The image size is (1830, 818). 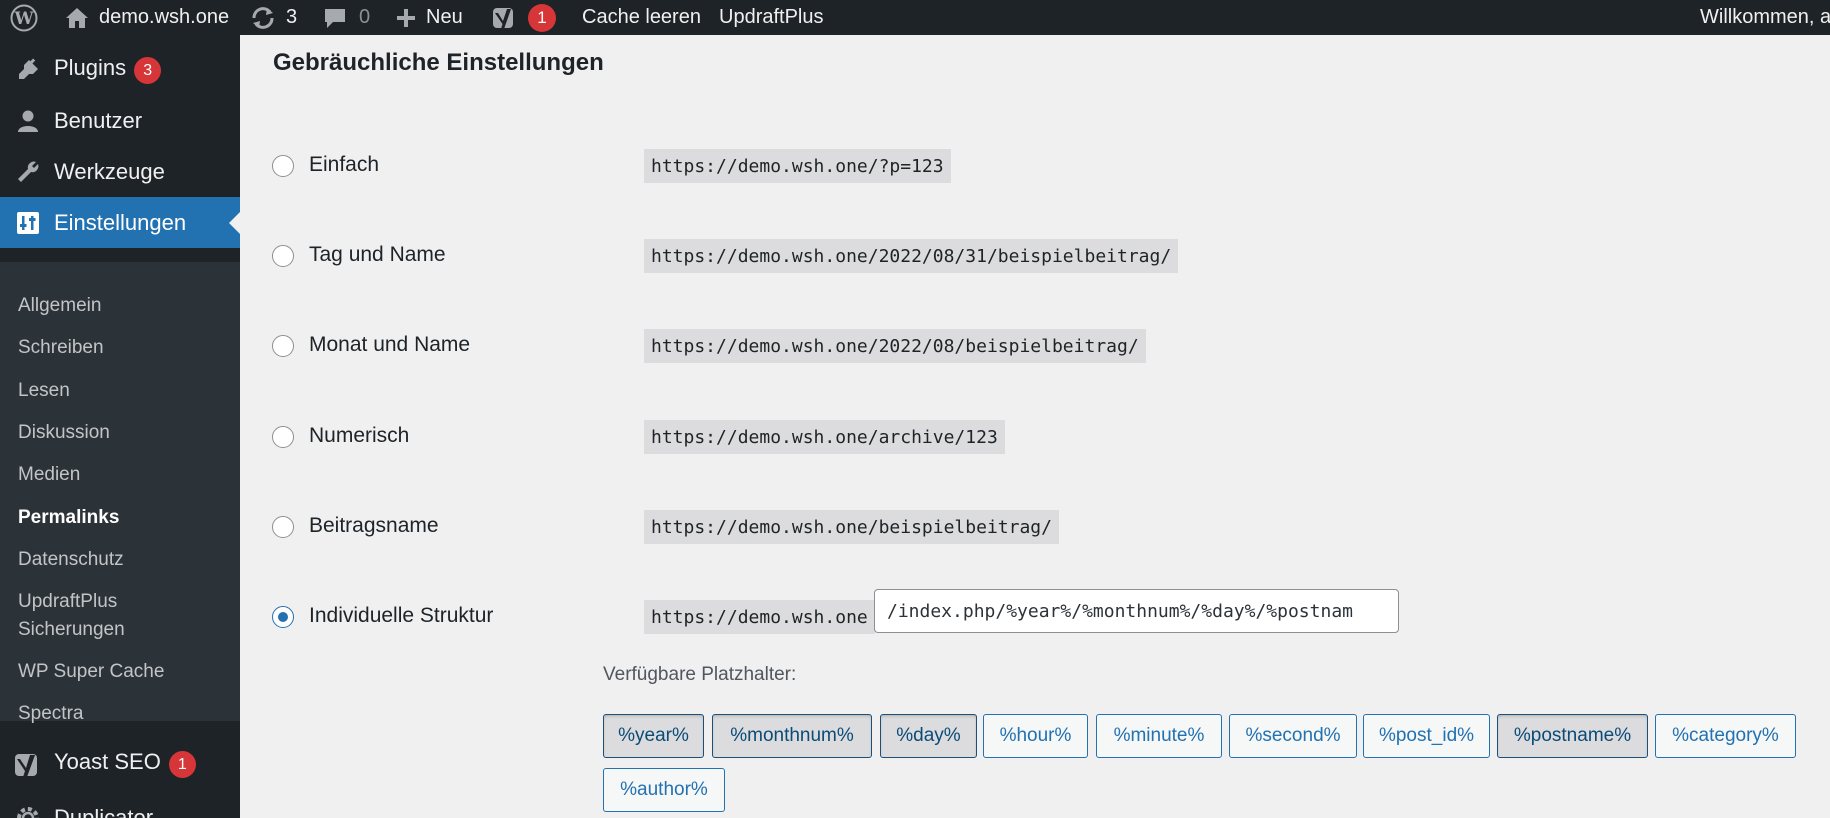 What do you see at coordinates (438, 62) in the screenshot?
I see `section-title: Gebräuchliche Einstellungen` at bounding box center [438, 62].